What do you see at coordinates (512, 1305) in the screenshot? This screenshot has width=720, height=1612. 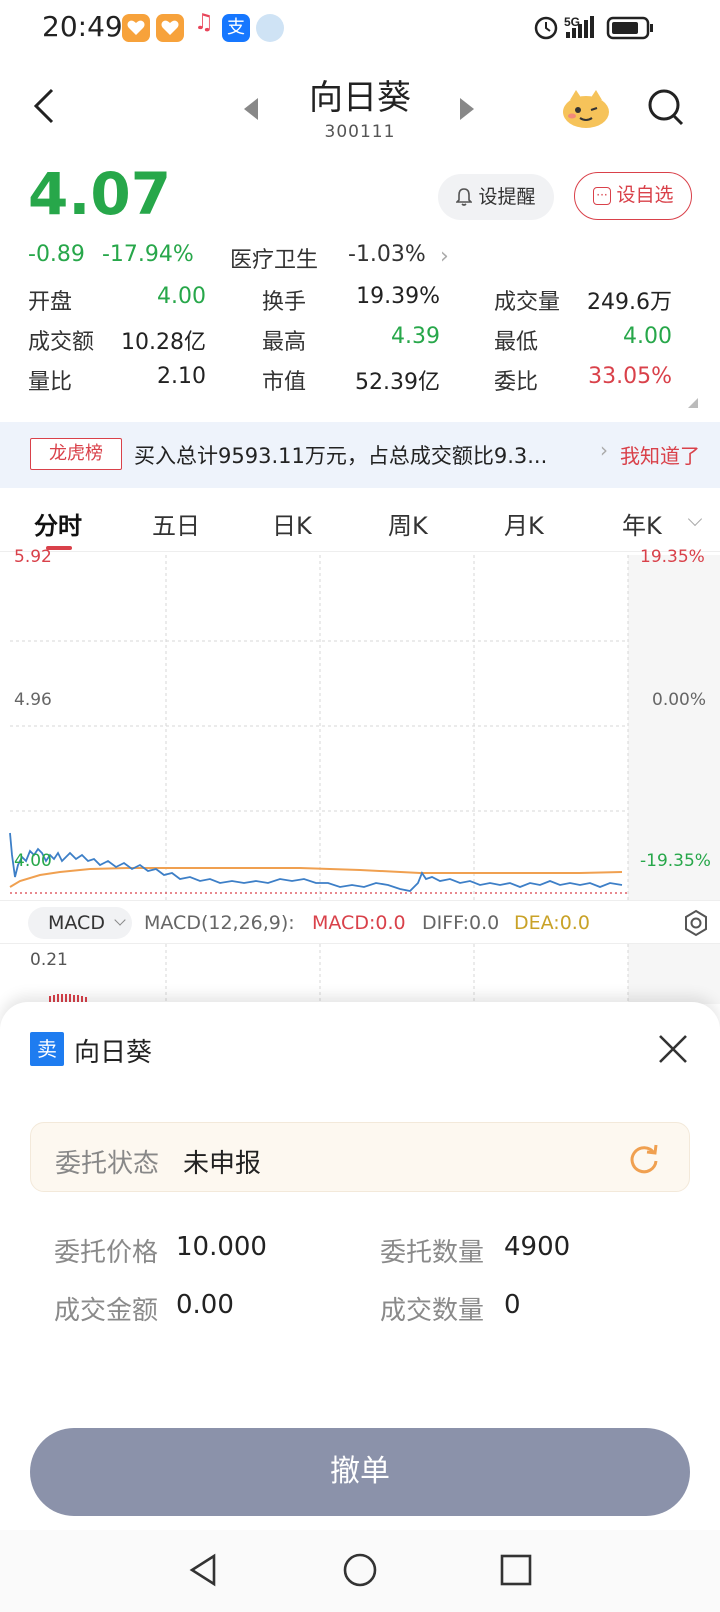 I see `filled-qty-value: 0` at bounding box center [512, 1305].